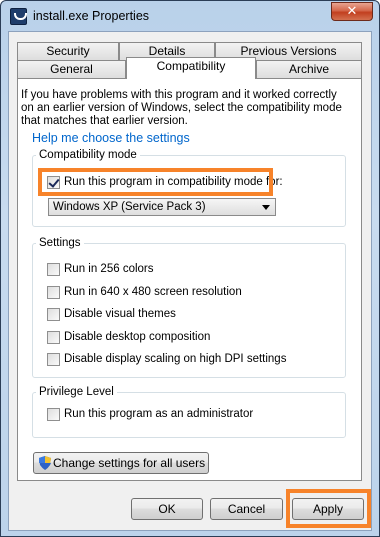 The width and height of the screenshot is (380, 537). Describe the element at coordinates (60, 243) in the screenshot. I see `settings-label: Settings` at that location.